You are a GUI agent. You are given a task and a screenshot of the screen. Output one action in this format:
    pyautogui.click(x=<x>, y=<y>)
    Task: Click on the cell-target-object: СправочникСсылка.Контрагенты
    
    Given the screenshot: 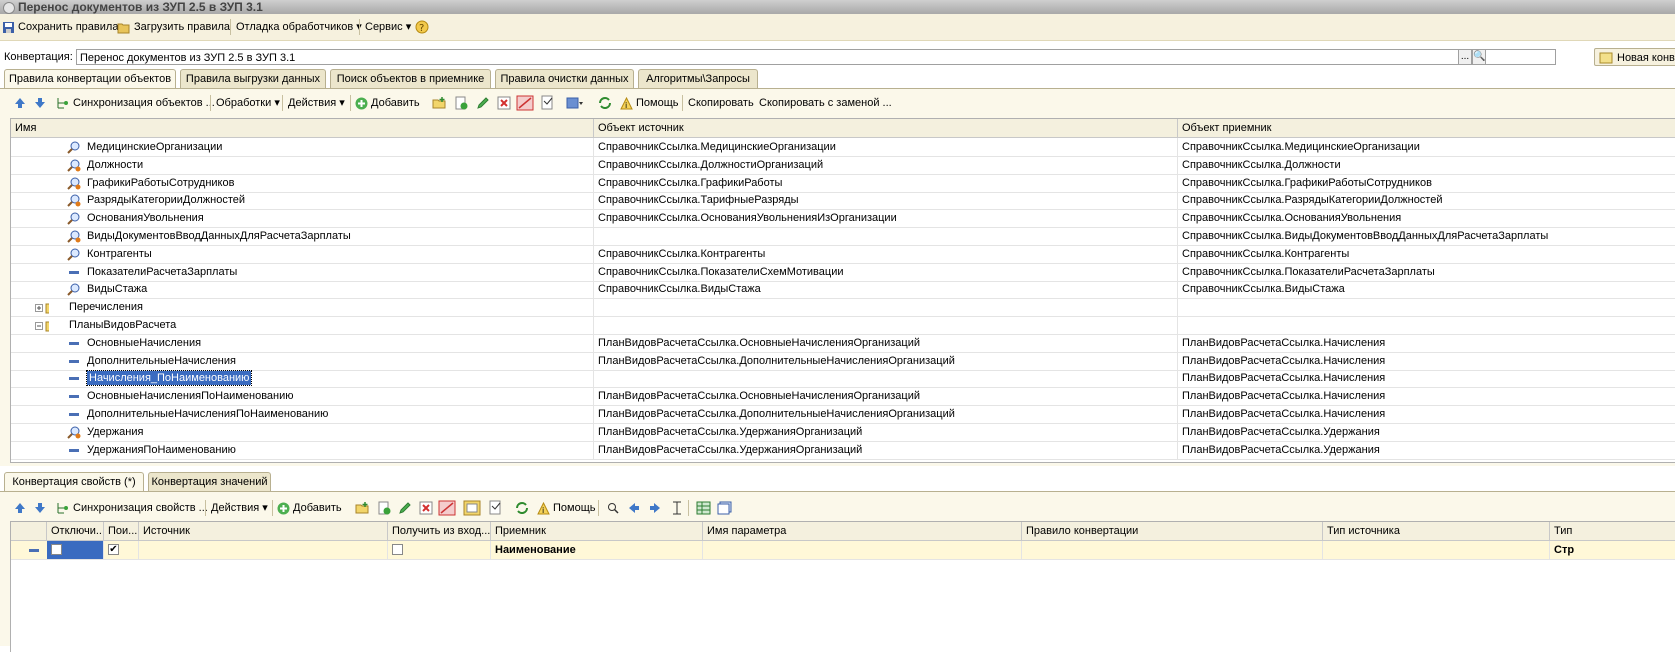 What is the action you would take?
    pyautogui.click(x=1426, y=254)
    